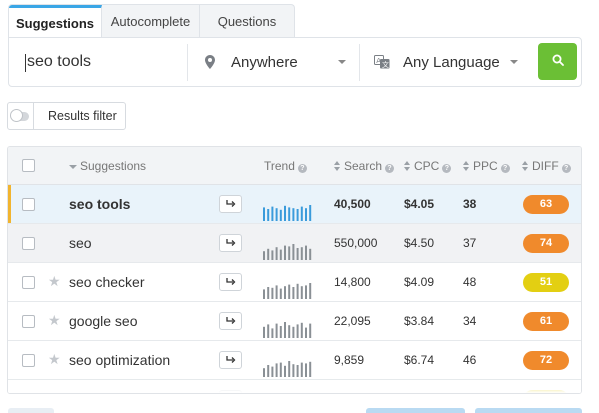 The width and height of the screenshot is (599, 413). I want to click on pagination-button, so click(31, 410).